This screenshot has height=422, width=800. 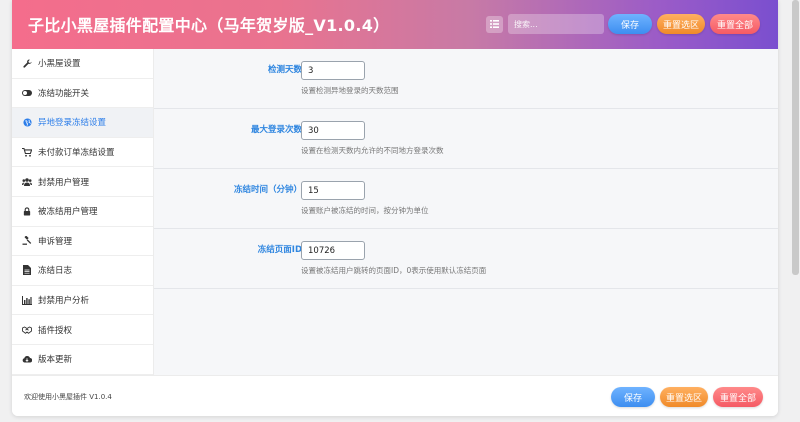 What do you see at coordinates (795, 137) in the screenshot?
I see `scrollbar-thumb` at bounding box center [795, 137].